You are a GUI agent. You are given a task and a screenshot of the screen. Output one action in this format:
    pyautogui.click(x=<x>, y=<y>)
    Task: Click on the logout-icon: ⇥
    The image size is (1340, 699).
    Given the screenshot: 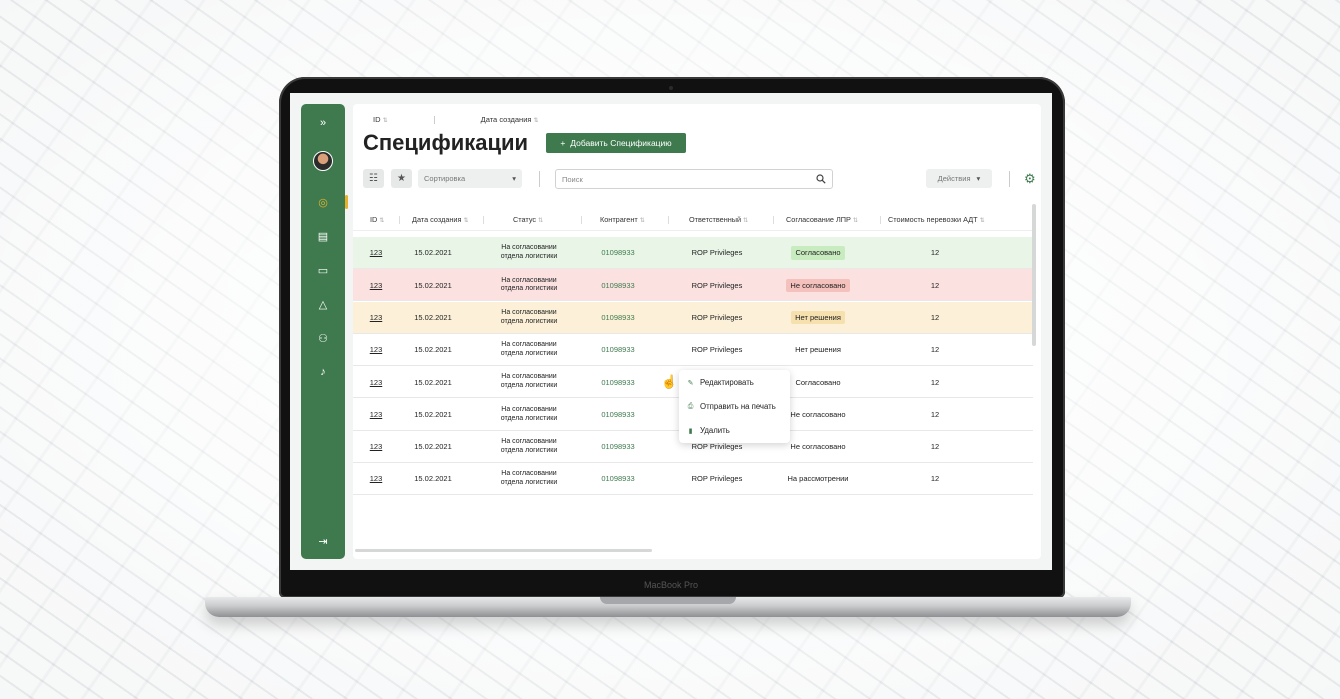 What is the action you would take?
    pyautogui.click(x=323, y=541)
    